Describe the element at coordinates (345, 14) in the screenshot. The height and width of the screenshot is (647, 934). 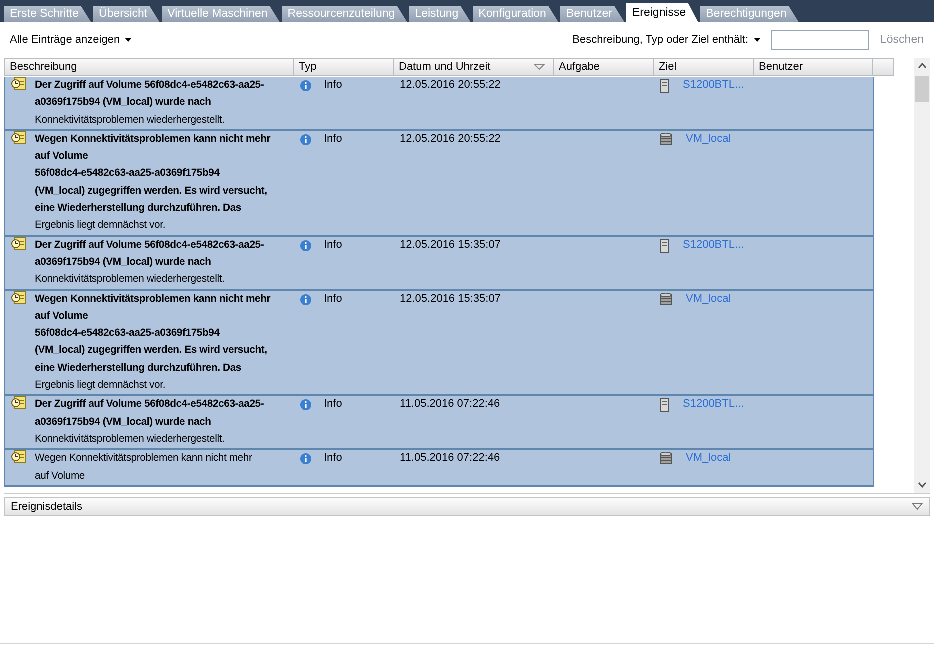
I see `tab: Ressourcenzuteilung` at that location.